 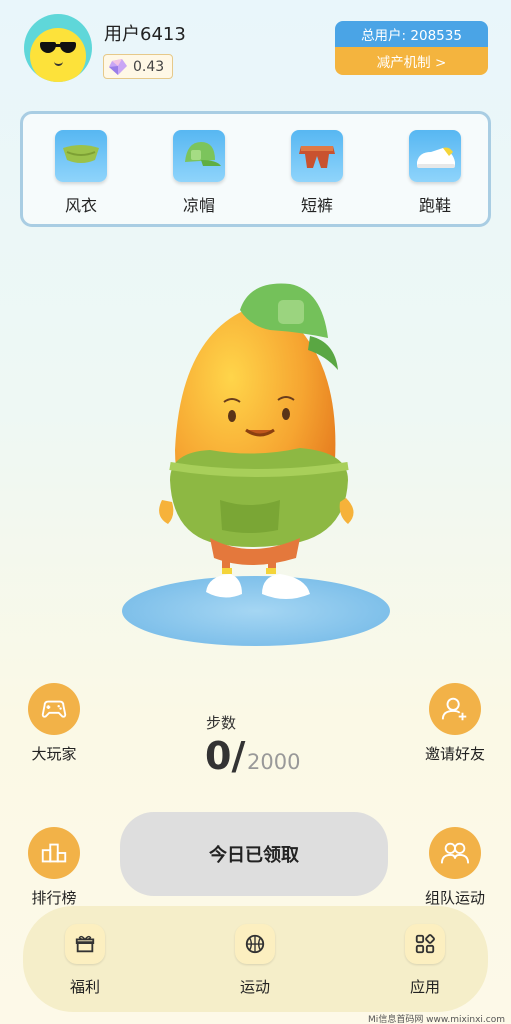 I want to click on nav-label: 福利, so click(x=84, y=987).